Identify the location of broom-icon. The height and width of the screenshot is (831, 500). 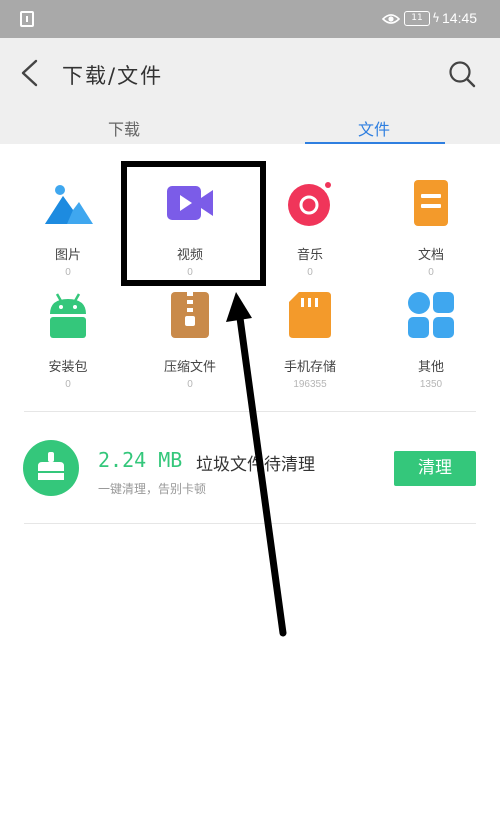
(51, 468).